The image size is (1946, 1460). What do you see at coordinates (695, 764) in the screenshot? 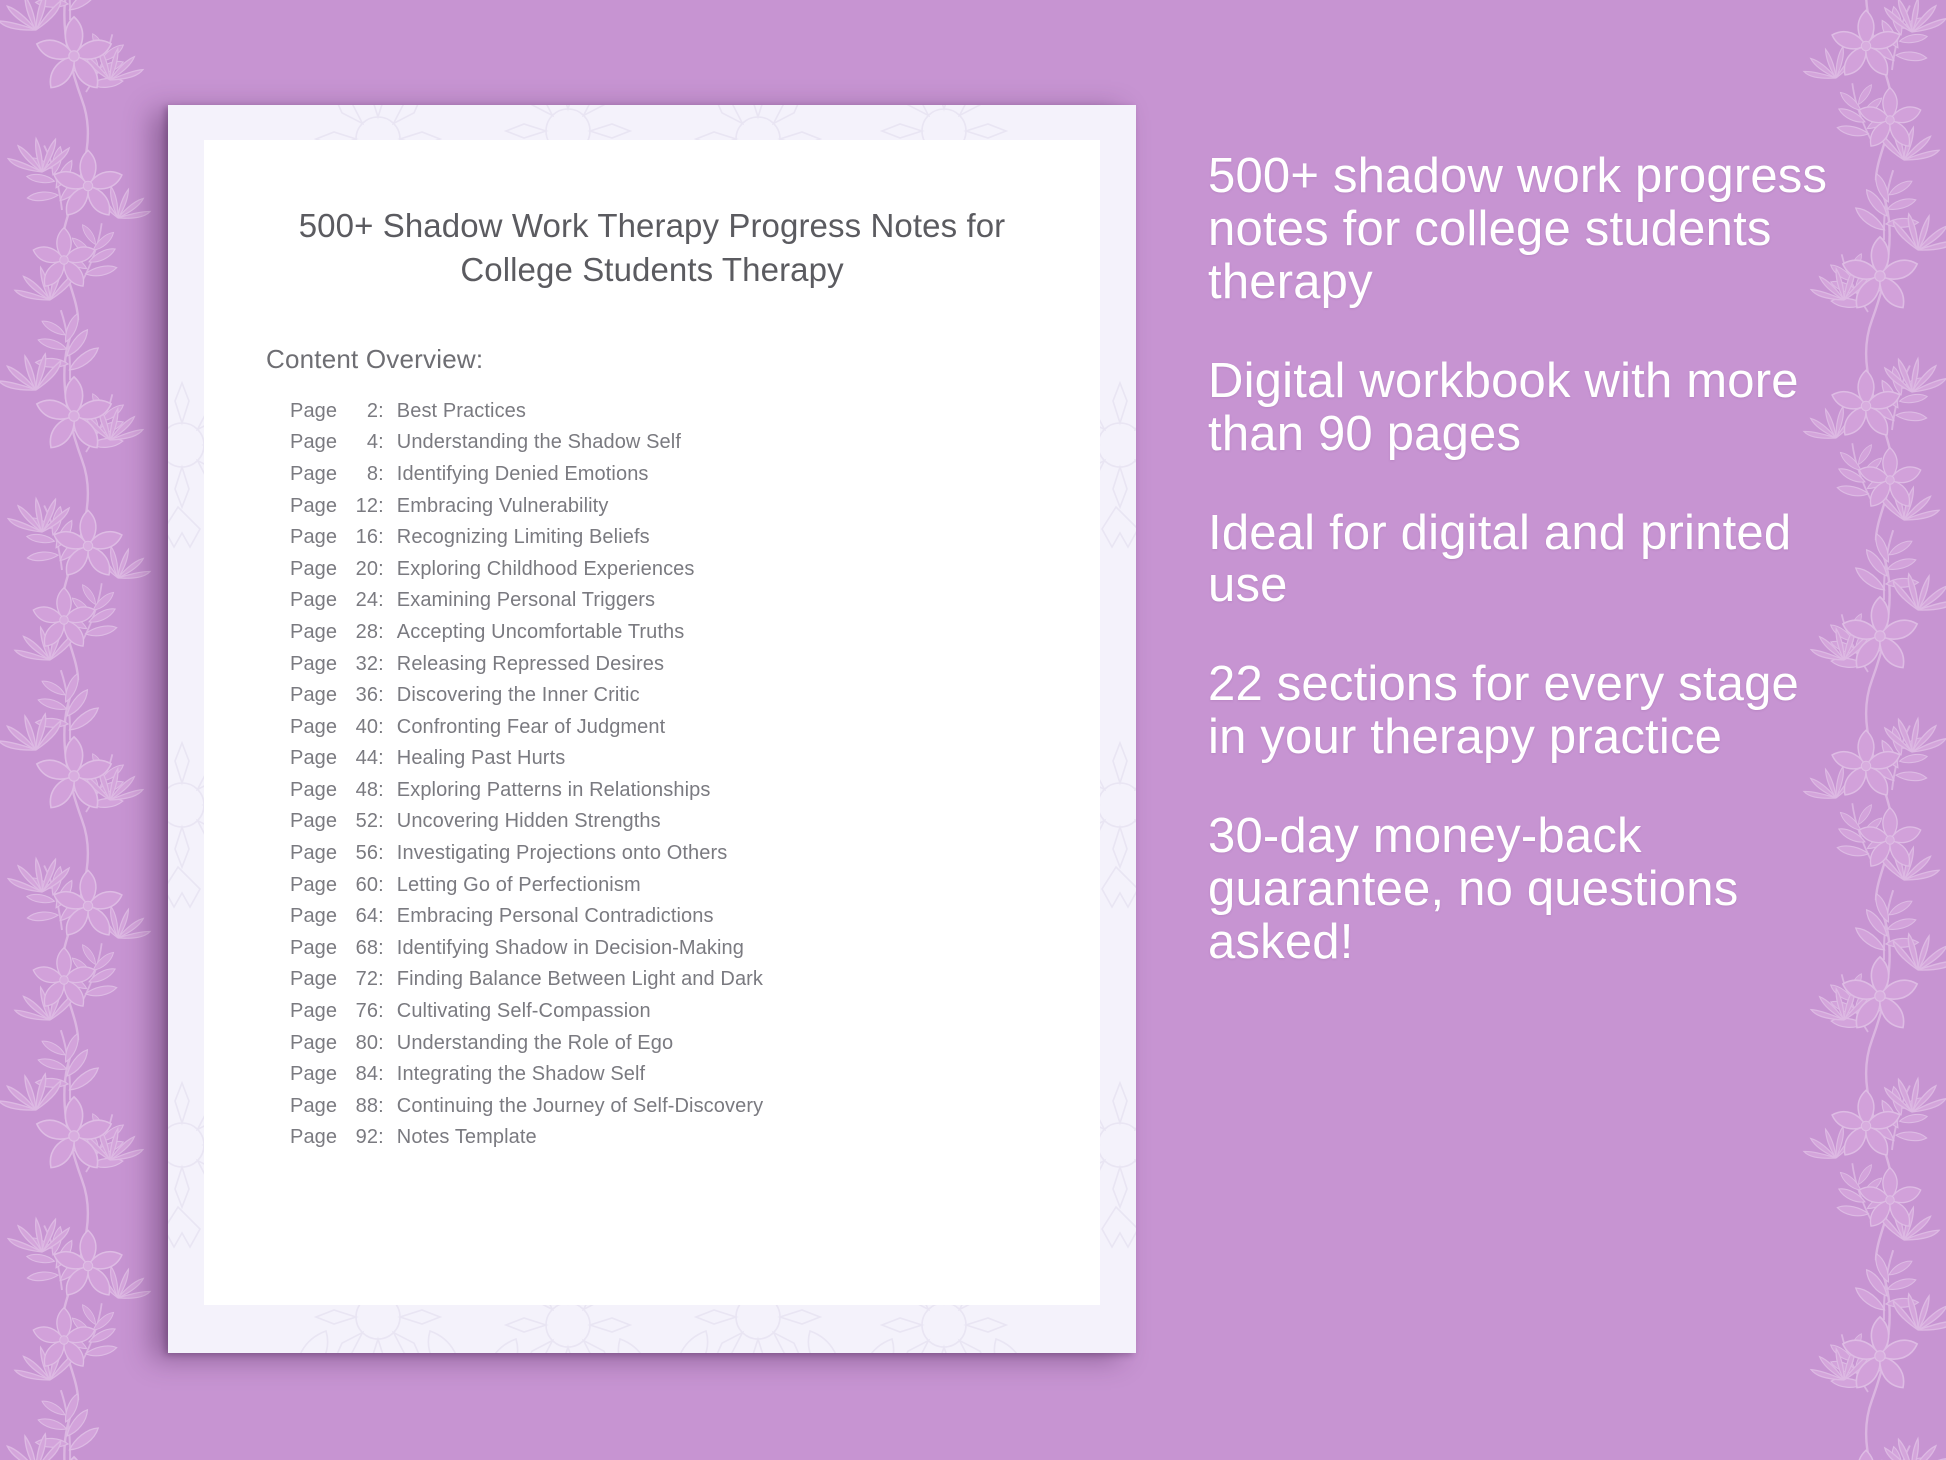
I see `toc-row: Page 44: Healing Past Hurts` at bounding box center [695, 764].